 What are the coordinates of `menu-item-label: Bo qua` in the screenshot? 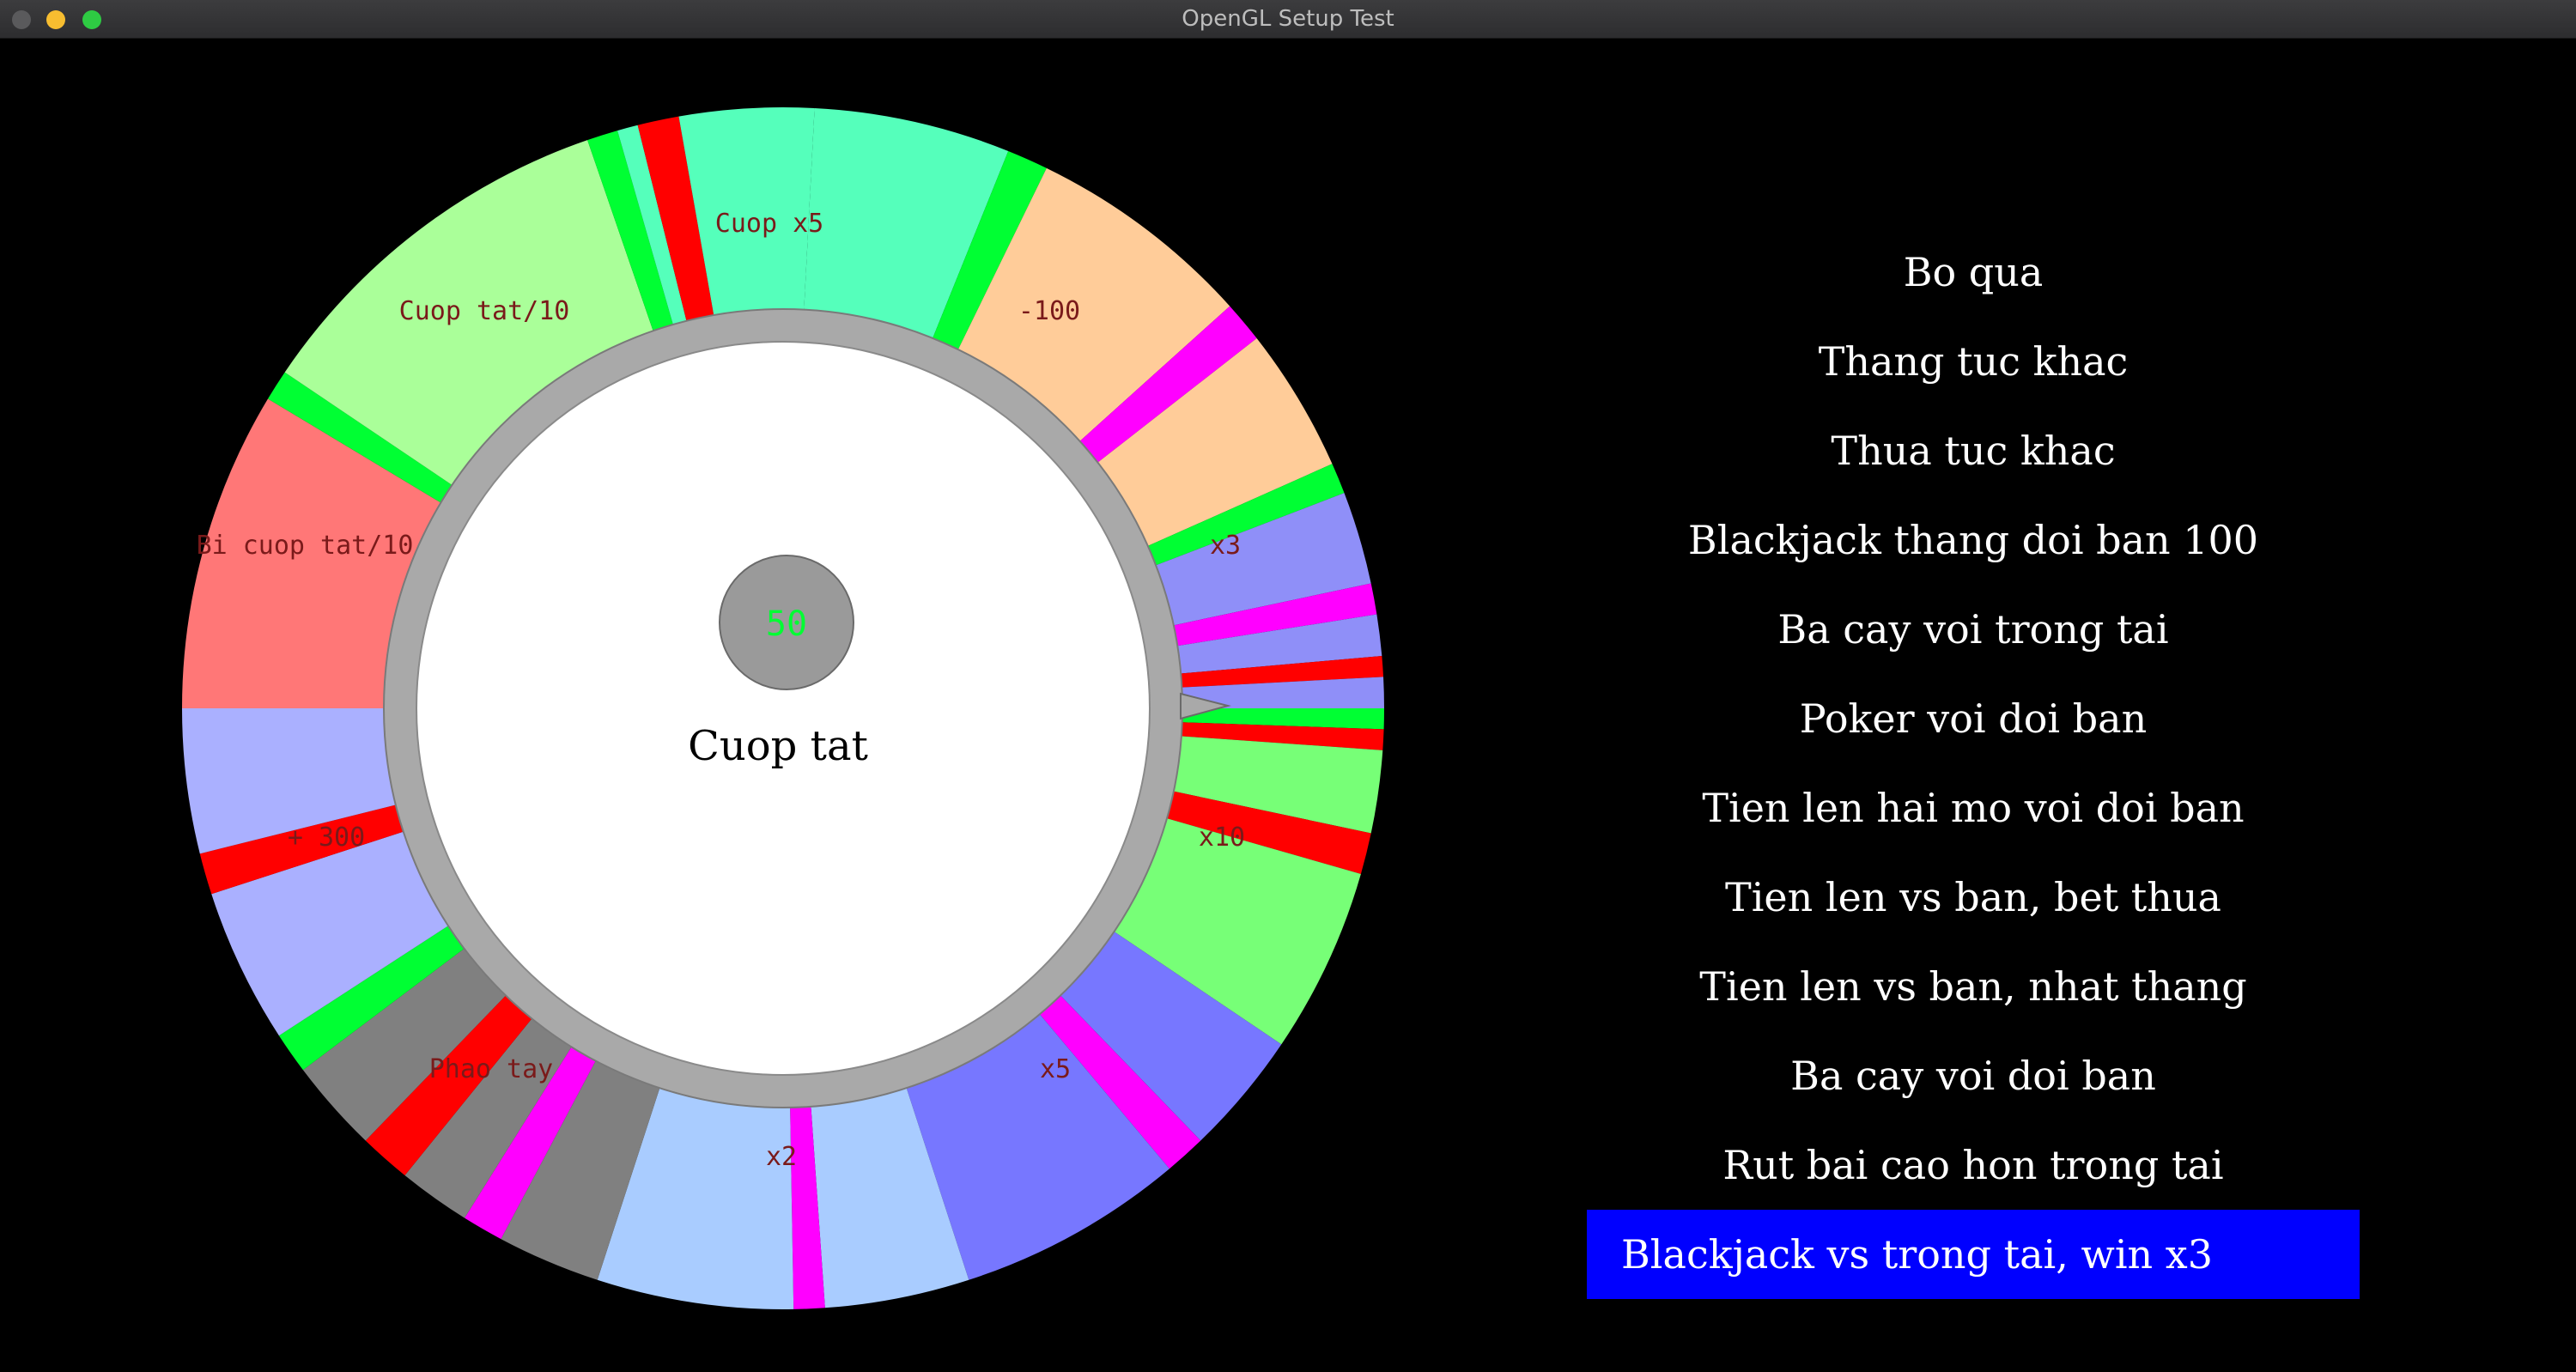 It's located at (1974, 272).